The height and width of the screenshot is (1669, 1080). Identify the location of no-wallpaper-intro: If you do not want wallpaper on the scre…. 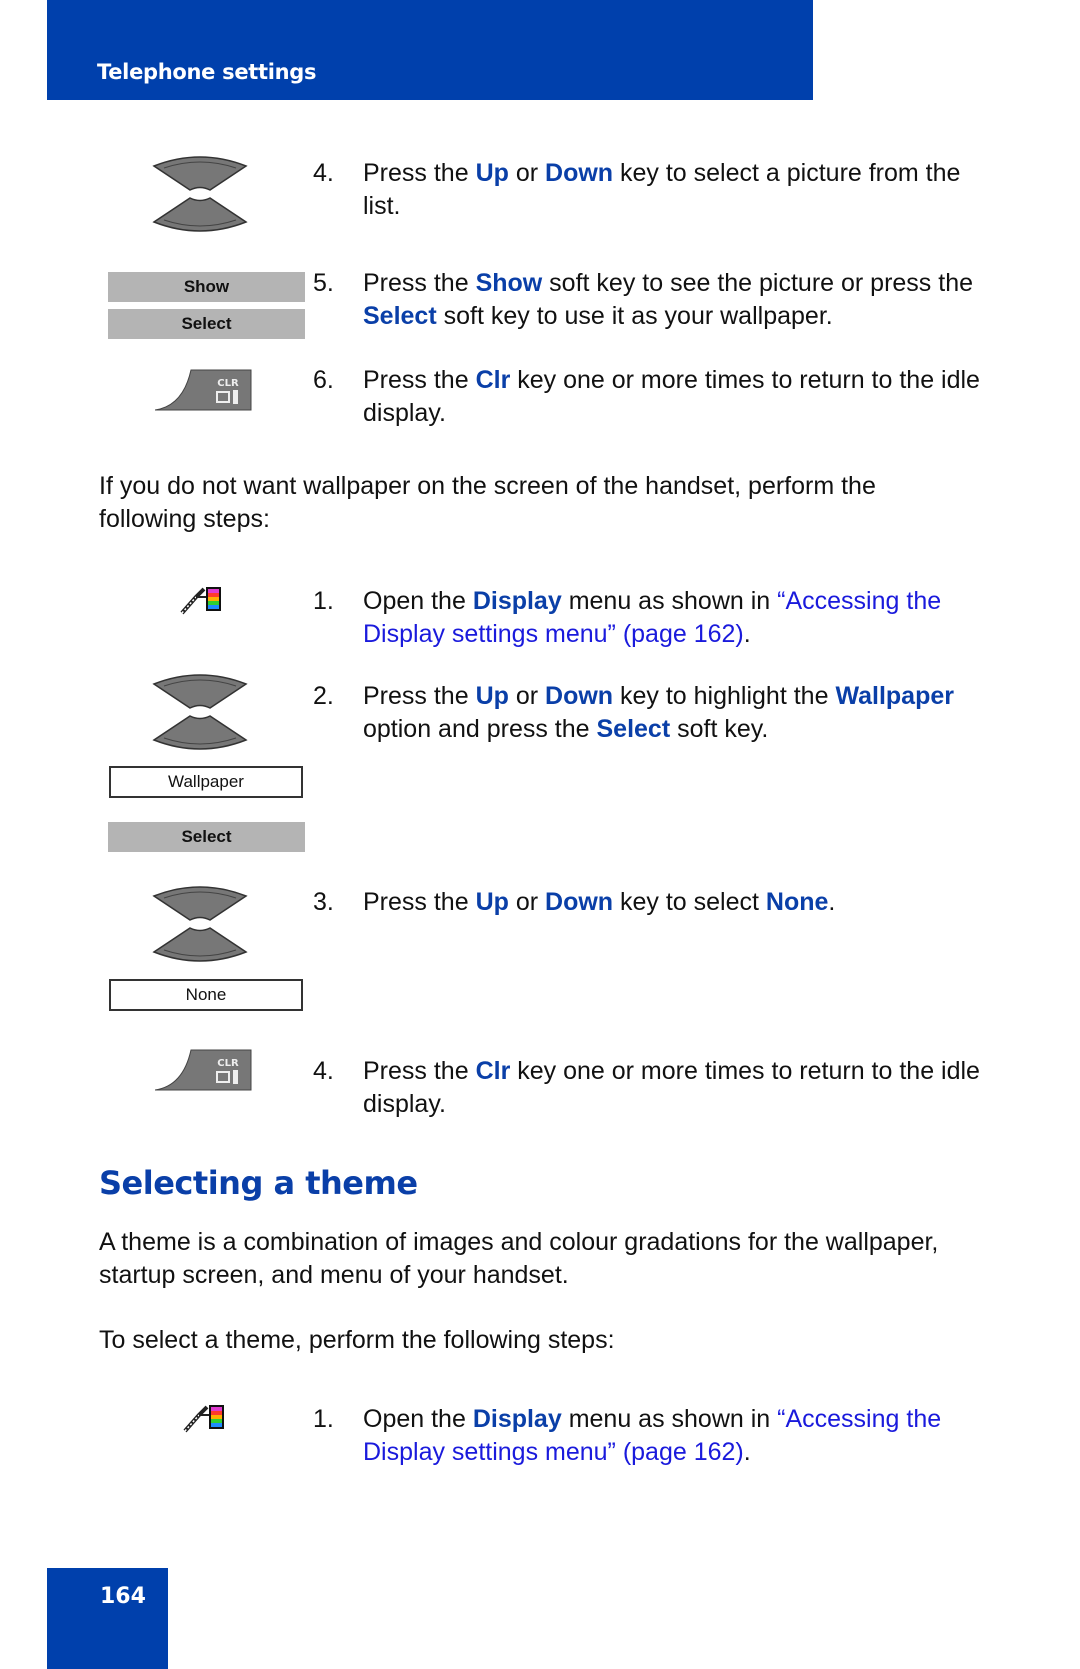
(487, 502).